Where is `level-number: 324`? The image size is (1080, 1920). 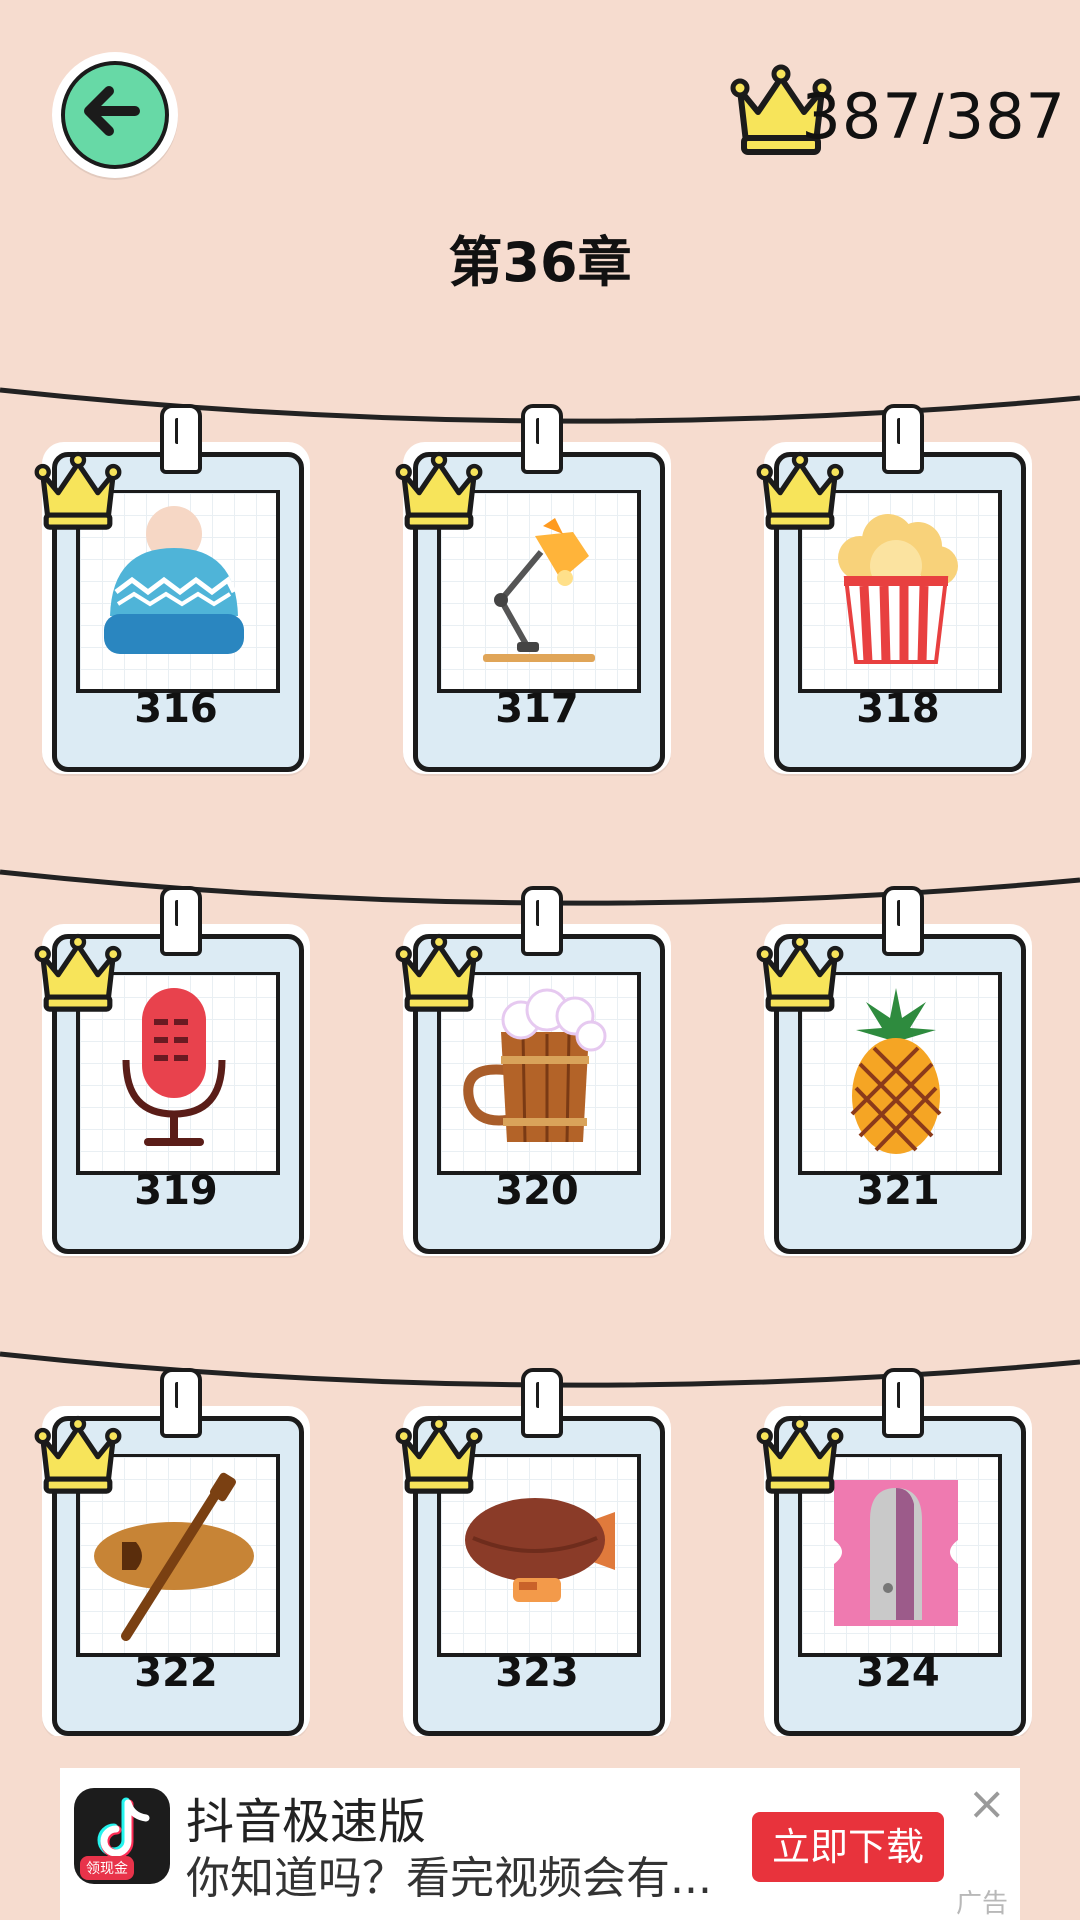
level-number: 324 is located at coordinates (898, 1673).